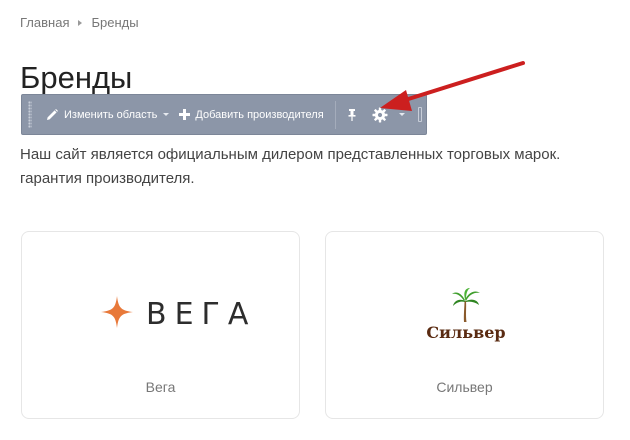 The width and height of the screenshot is (630, 440). What do you see at coordinates (111, 114) in the screenshot?
I see `edit-area-label: Изменить область` at bounding box center [111, 114].